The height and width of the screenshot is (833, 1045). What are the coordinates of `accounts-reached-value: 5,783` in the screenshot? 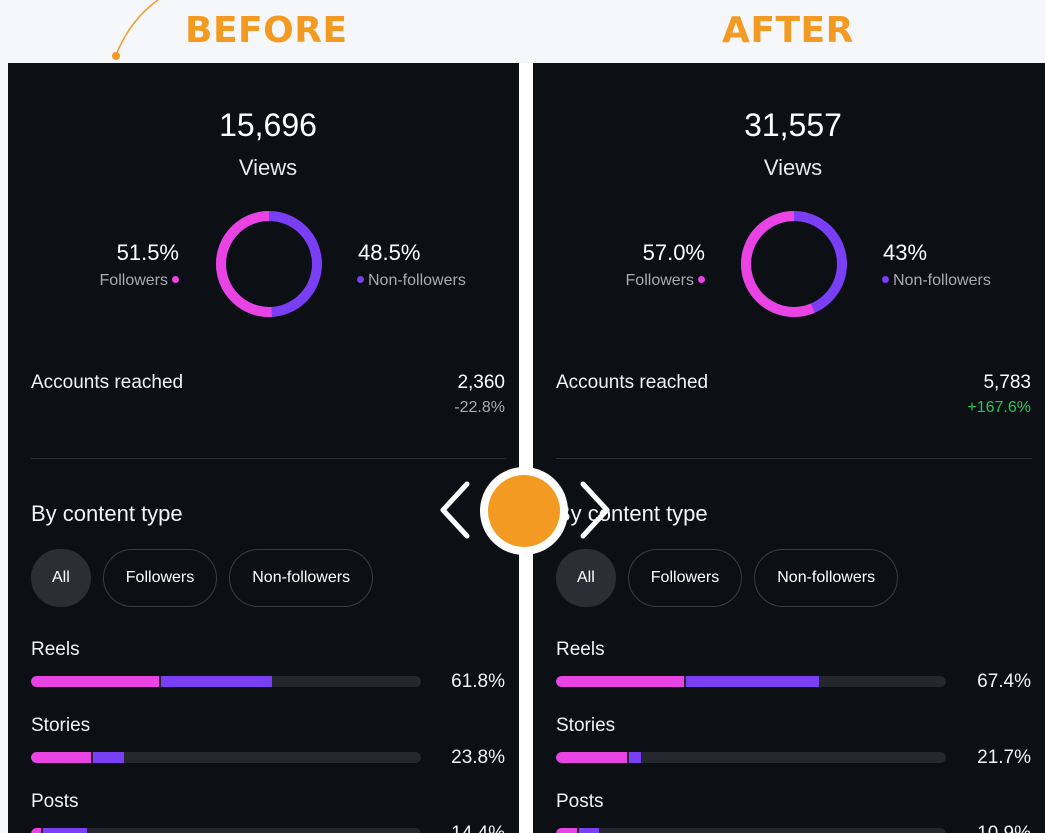 It's located at (1007, 382).